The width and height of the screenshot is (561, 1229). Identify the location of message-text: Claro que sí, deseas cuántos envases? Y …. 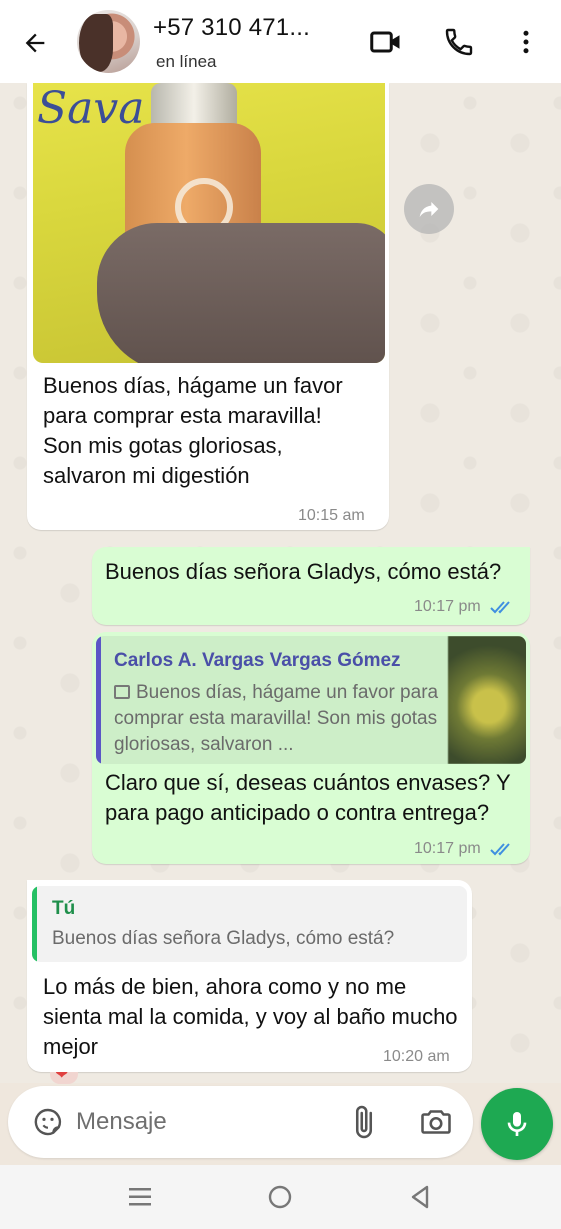
(308, 797).